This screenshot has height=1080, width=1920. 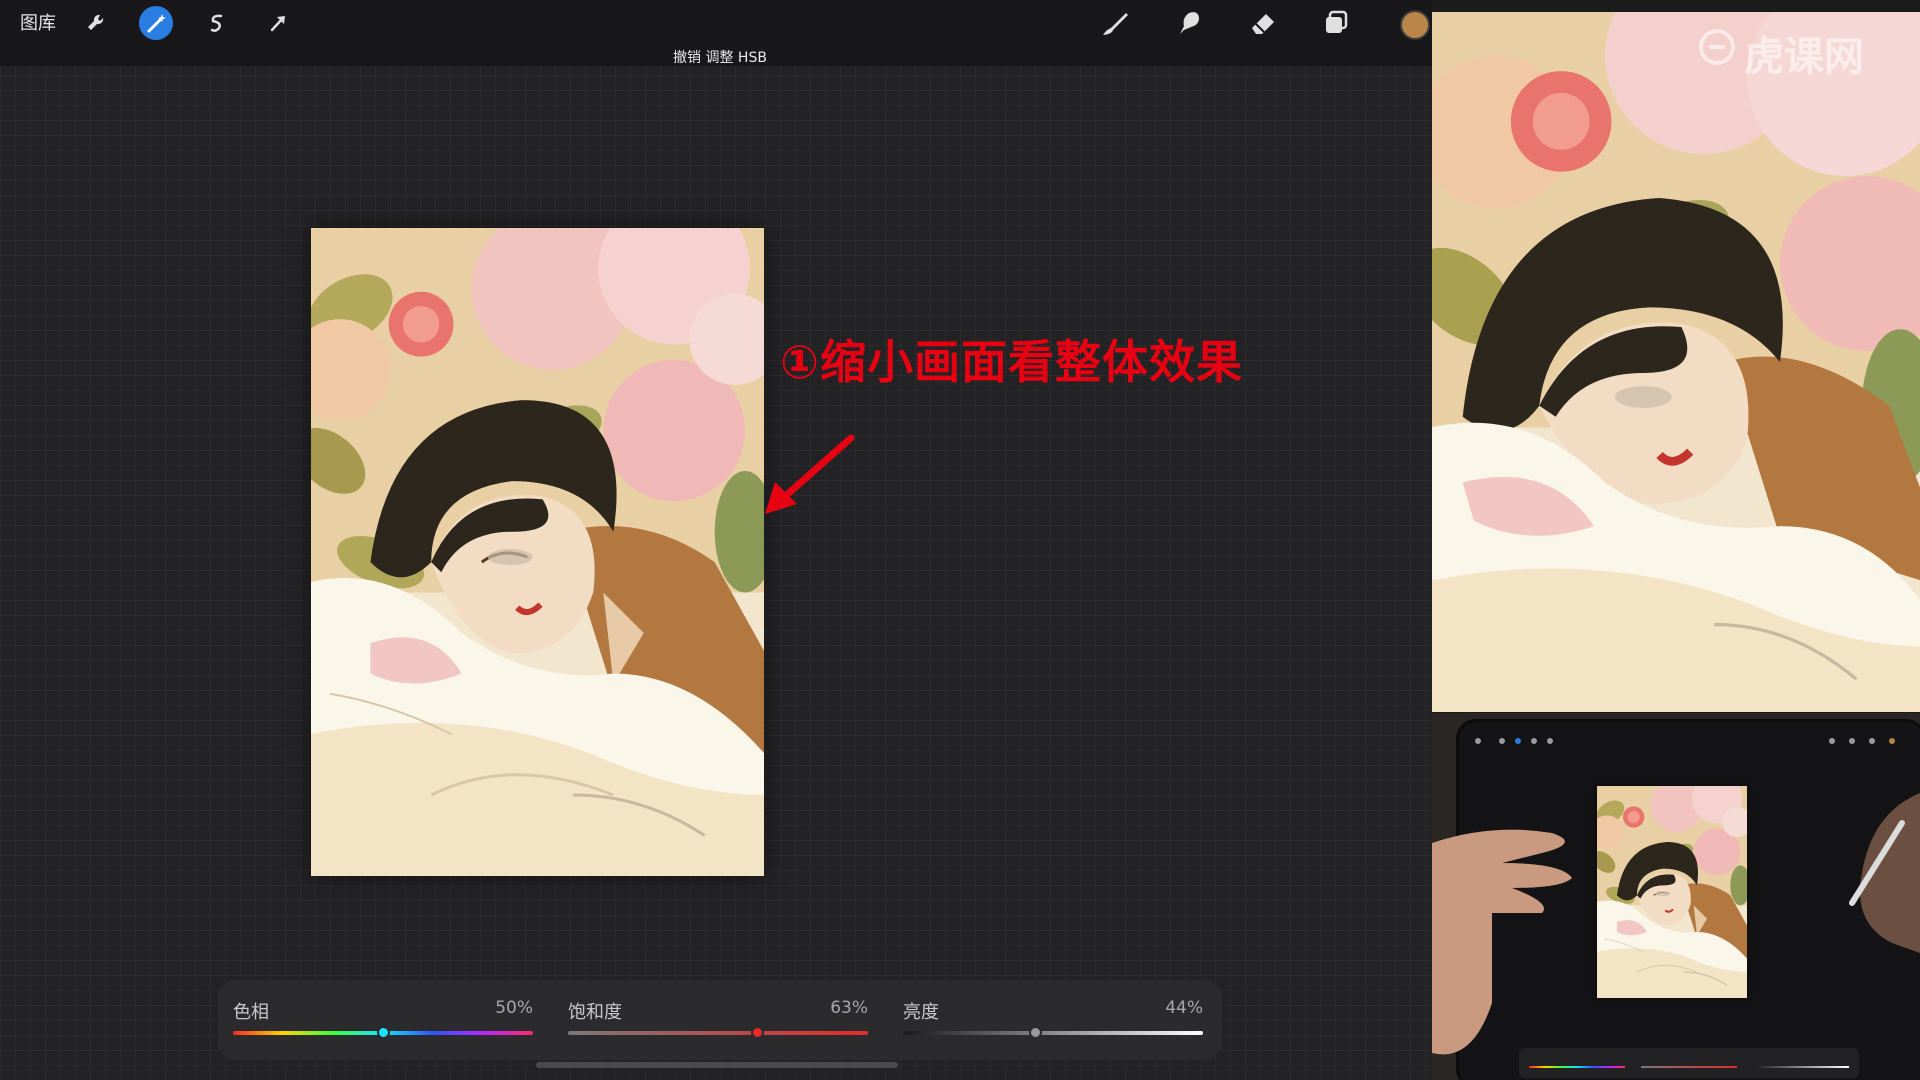 I want to click on overhead-camera-view, so click(x=1676, y=896).